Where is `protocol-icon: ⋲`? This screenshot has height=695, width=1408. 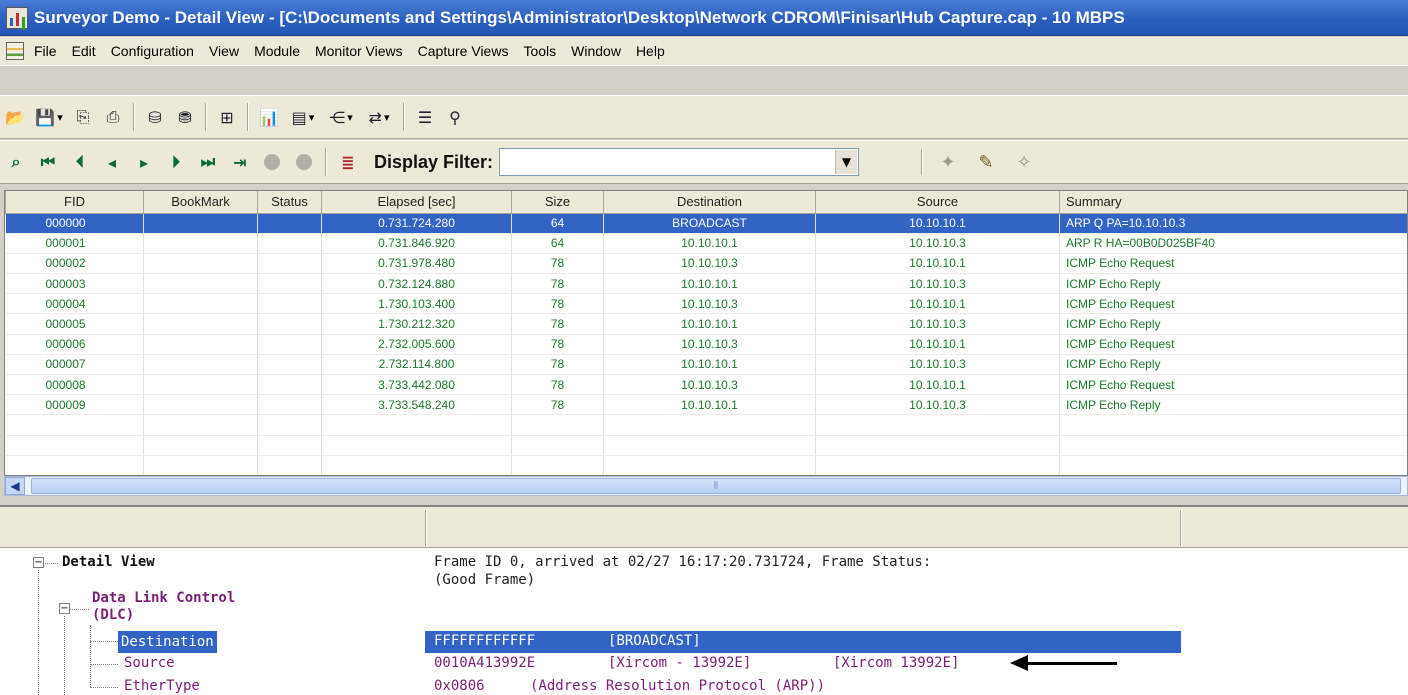 protocol-icon: ⋲ is located at coordinates (341, 117).